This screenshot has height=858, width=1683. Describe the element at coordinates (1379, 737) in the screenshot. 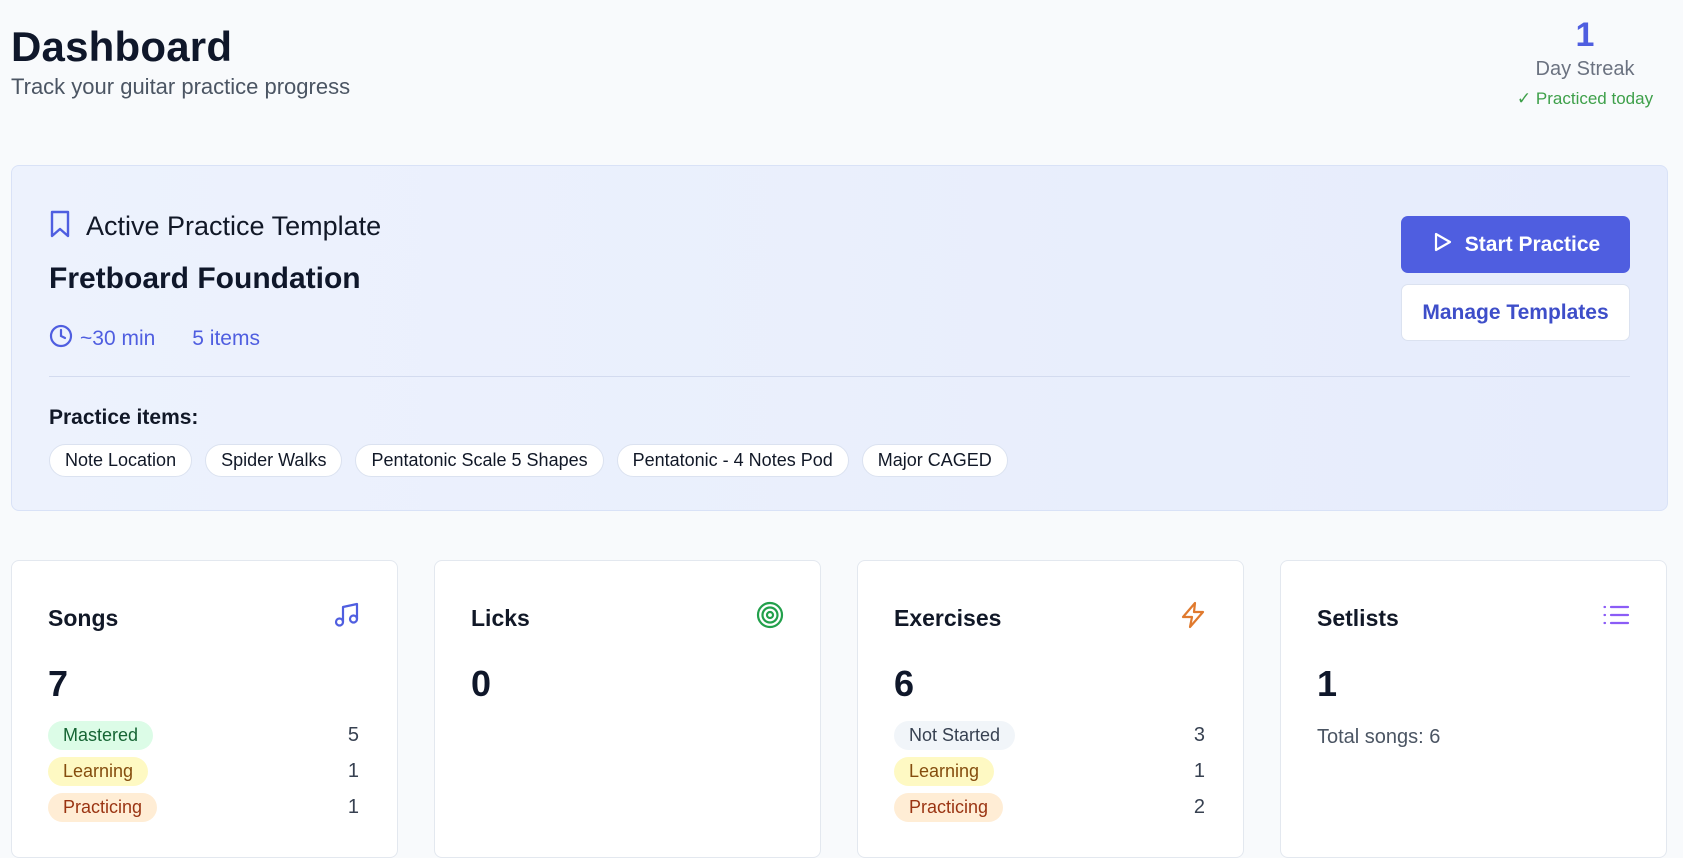

I see `setlists-total-songs: Total songs: 6` at that location.